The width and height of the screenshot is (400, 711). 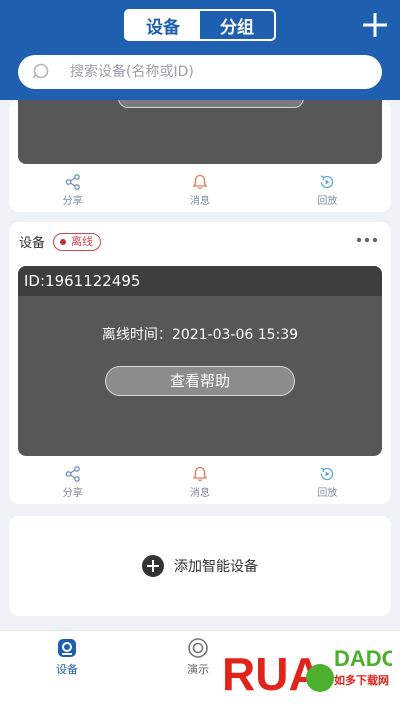 I want to click on tab-groups: 分组, so click(x=237, y=25).